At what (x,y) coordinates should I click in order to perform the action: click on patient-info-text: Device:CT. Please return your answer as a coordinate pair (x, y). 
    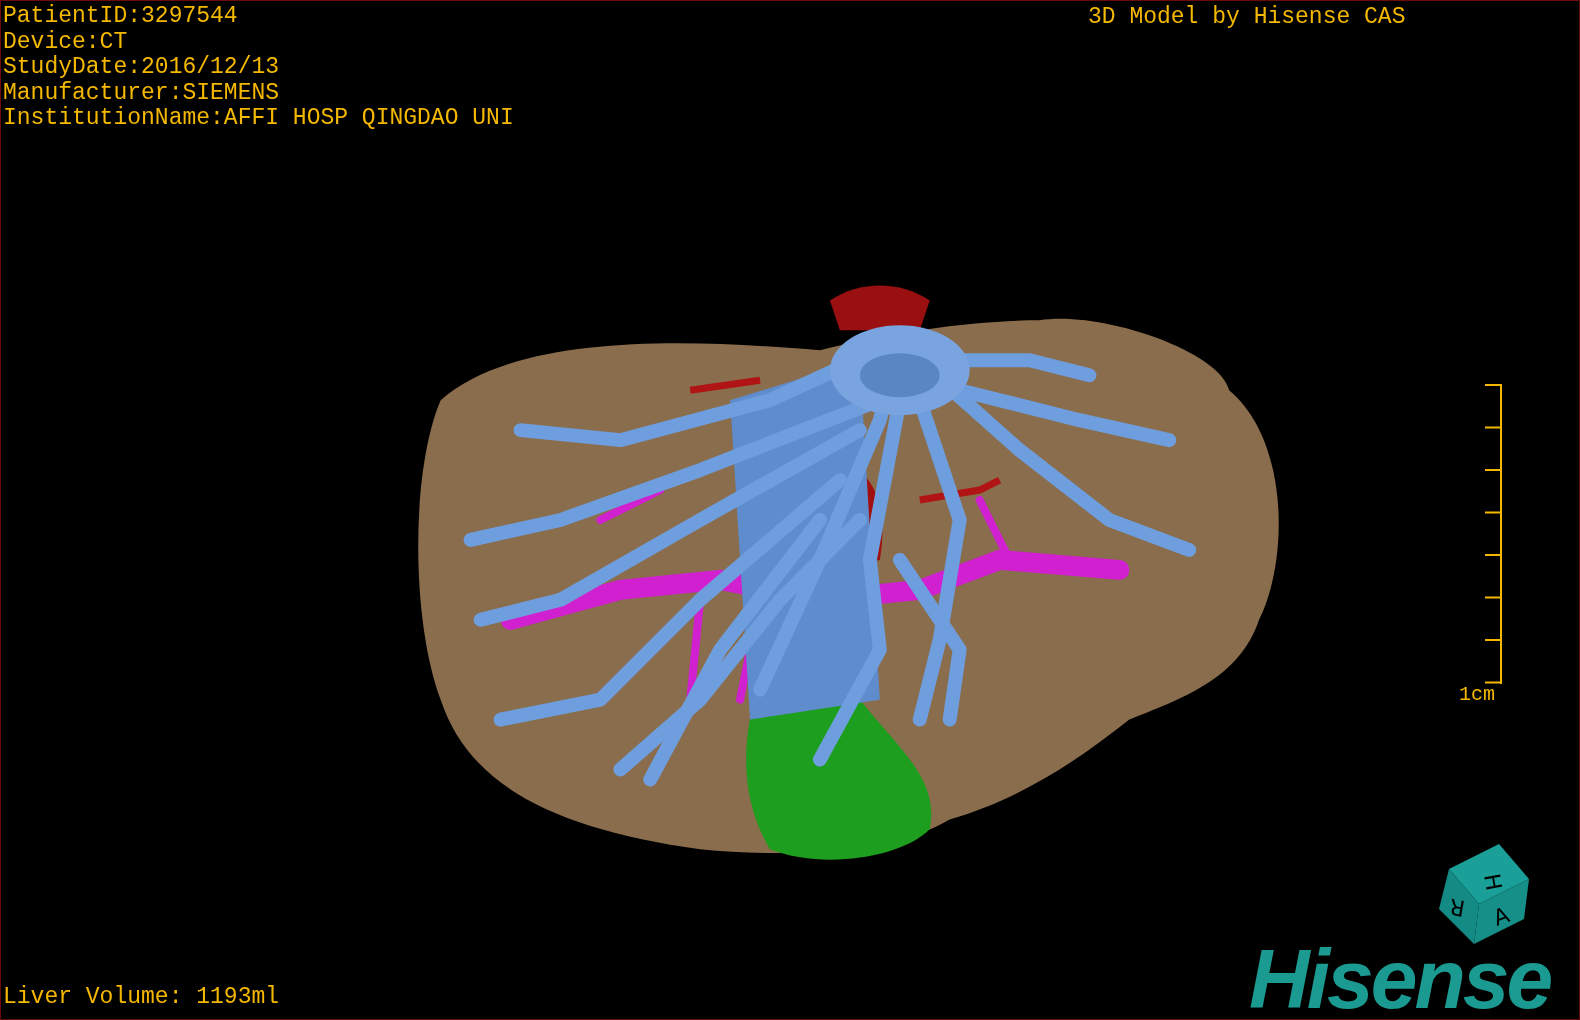
    Looking at the image, I should click on (66, 42).